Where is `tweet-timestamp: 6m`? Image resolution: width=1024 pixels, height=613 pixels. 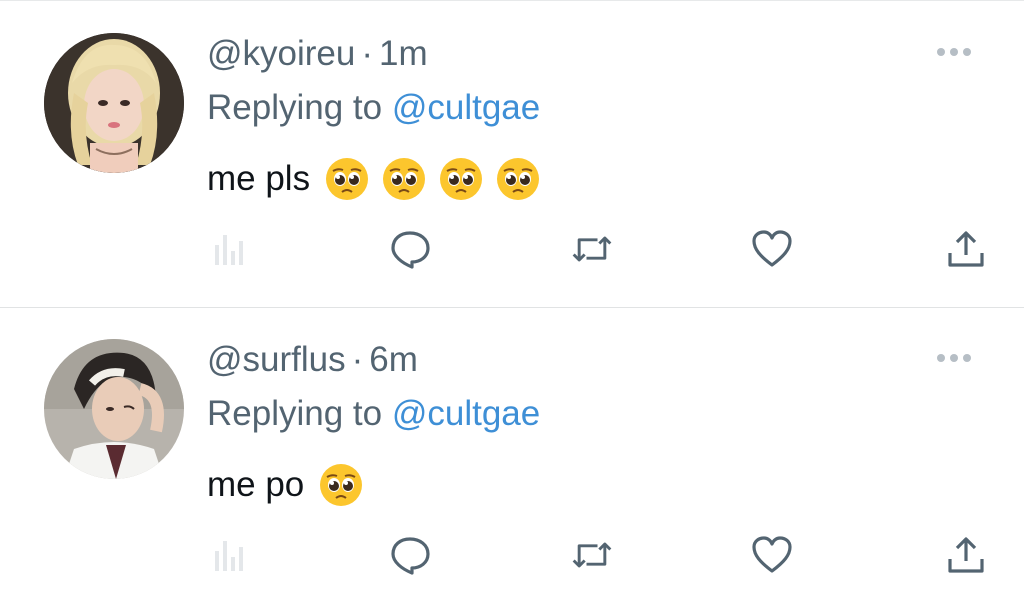
tweet-timestamp: 6m is located at coordinates (393, 359).